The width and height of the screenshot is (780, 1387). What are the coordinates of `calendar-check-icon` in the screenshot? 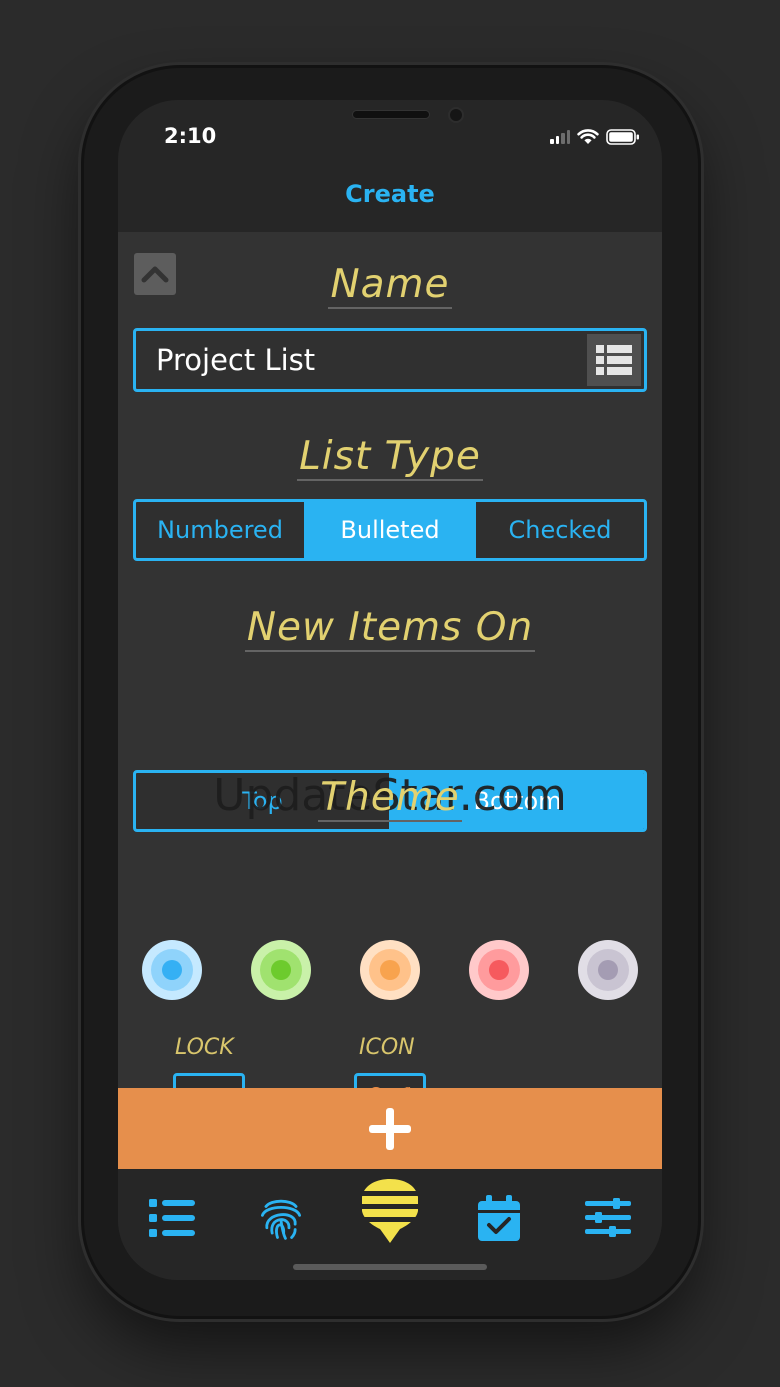 It's located at (499, 1218).